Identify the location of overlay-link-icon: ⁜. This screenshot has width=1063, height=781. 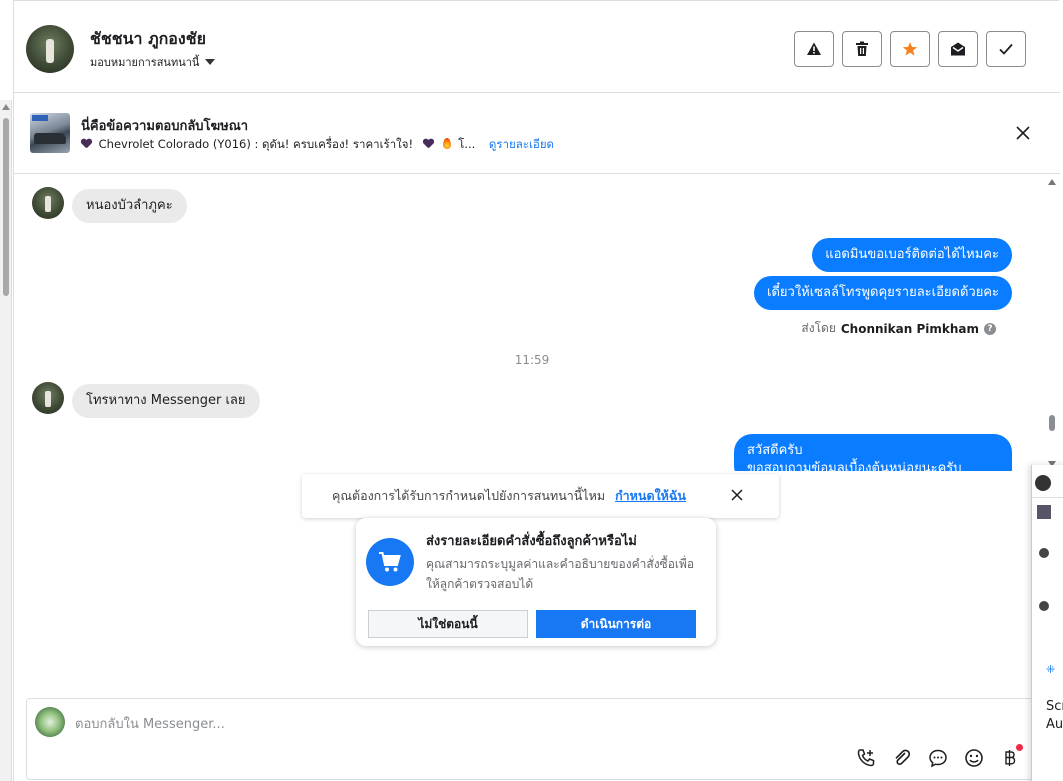
(1050, 669).